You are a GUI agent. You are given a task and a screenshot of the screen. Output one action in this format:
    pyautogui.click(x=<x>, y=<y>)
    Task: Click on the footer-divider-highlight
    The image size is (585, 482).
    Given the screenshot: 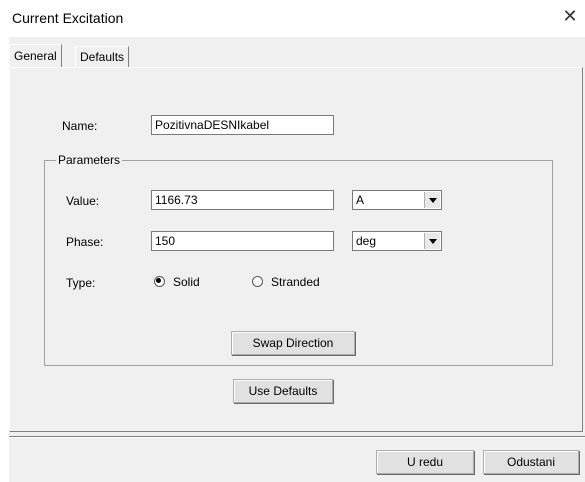 What is the action you would take?
    pyautogui.click(x=297, y=437)
    